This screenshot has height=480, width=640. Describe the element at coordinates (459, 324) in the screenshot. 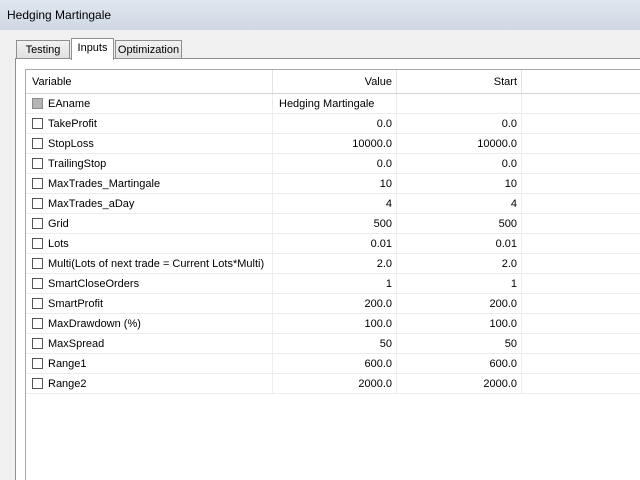

I see `start-cell: 100.0` at that location.